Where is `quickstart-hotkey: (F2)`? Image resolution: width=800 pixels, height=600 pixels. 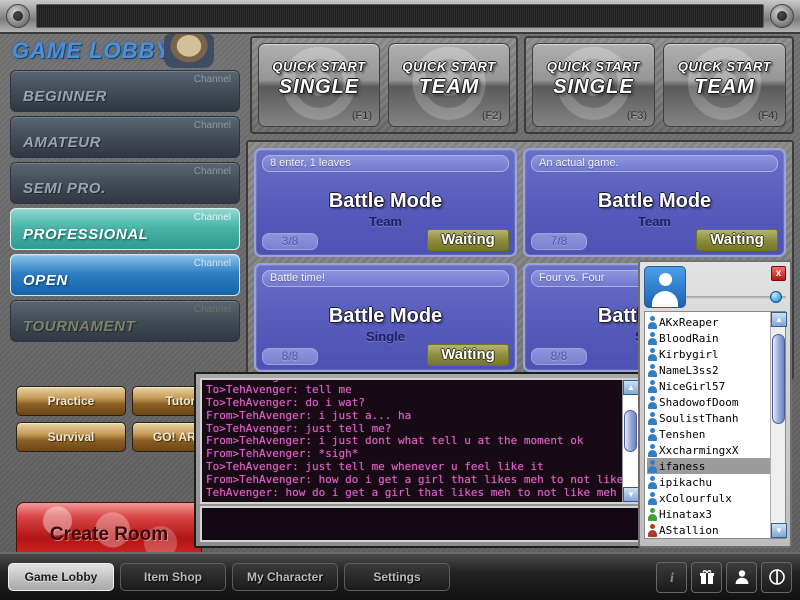 quickstart-hotkey: (F2) is located at coordinates (491, 116).